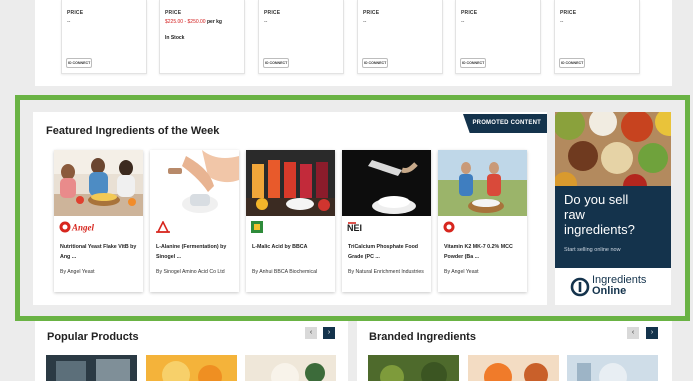  I want to click on promoted-content-badge: PROMOTED CONTENT, so click(505, 123).